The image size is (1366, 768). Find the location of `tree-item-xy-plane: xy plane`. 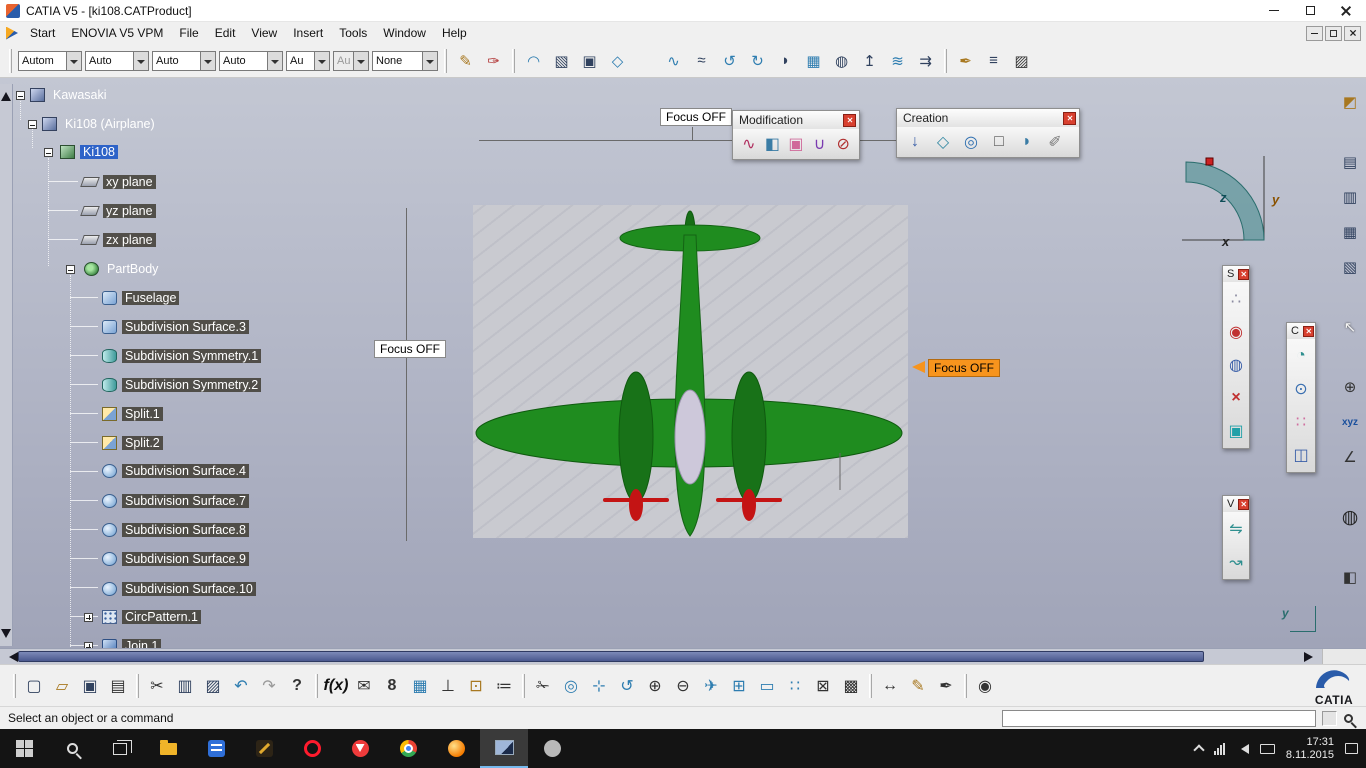

tree-item-xy-plane: xy plane is located at coordinates (118, 182).